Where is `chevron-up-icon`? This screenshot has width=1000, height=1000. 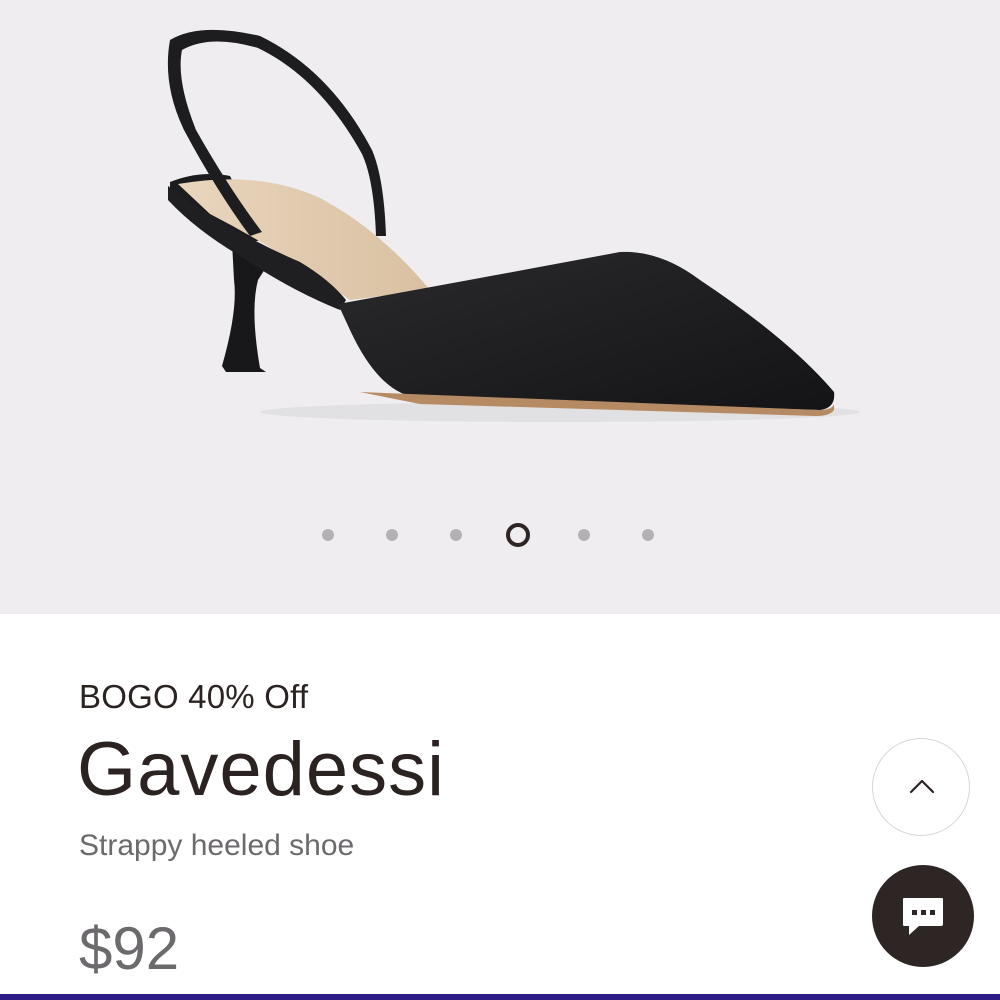
chevron-up-icon is located at coordinates (922, 786).